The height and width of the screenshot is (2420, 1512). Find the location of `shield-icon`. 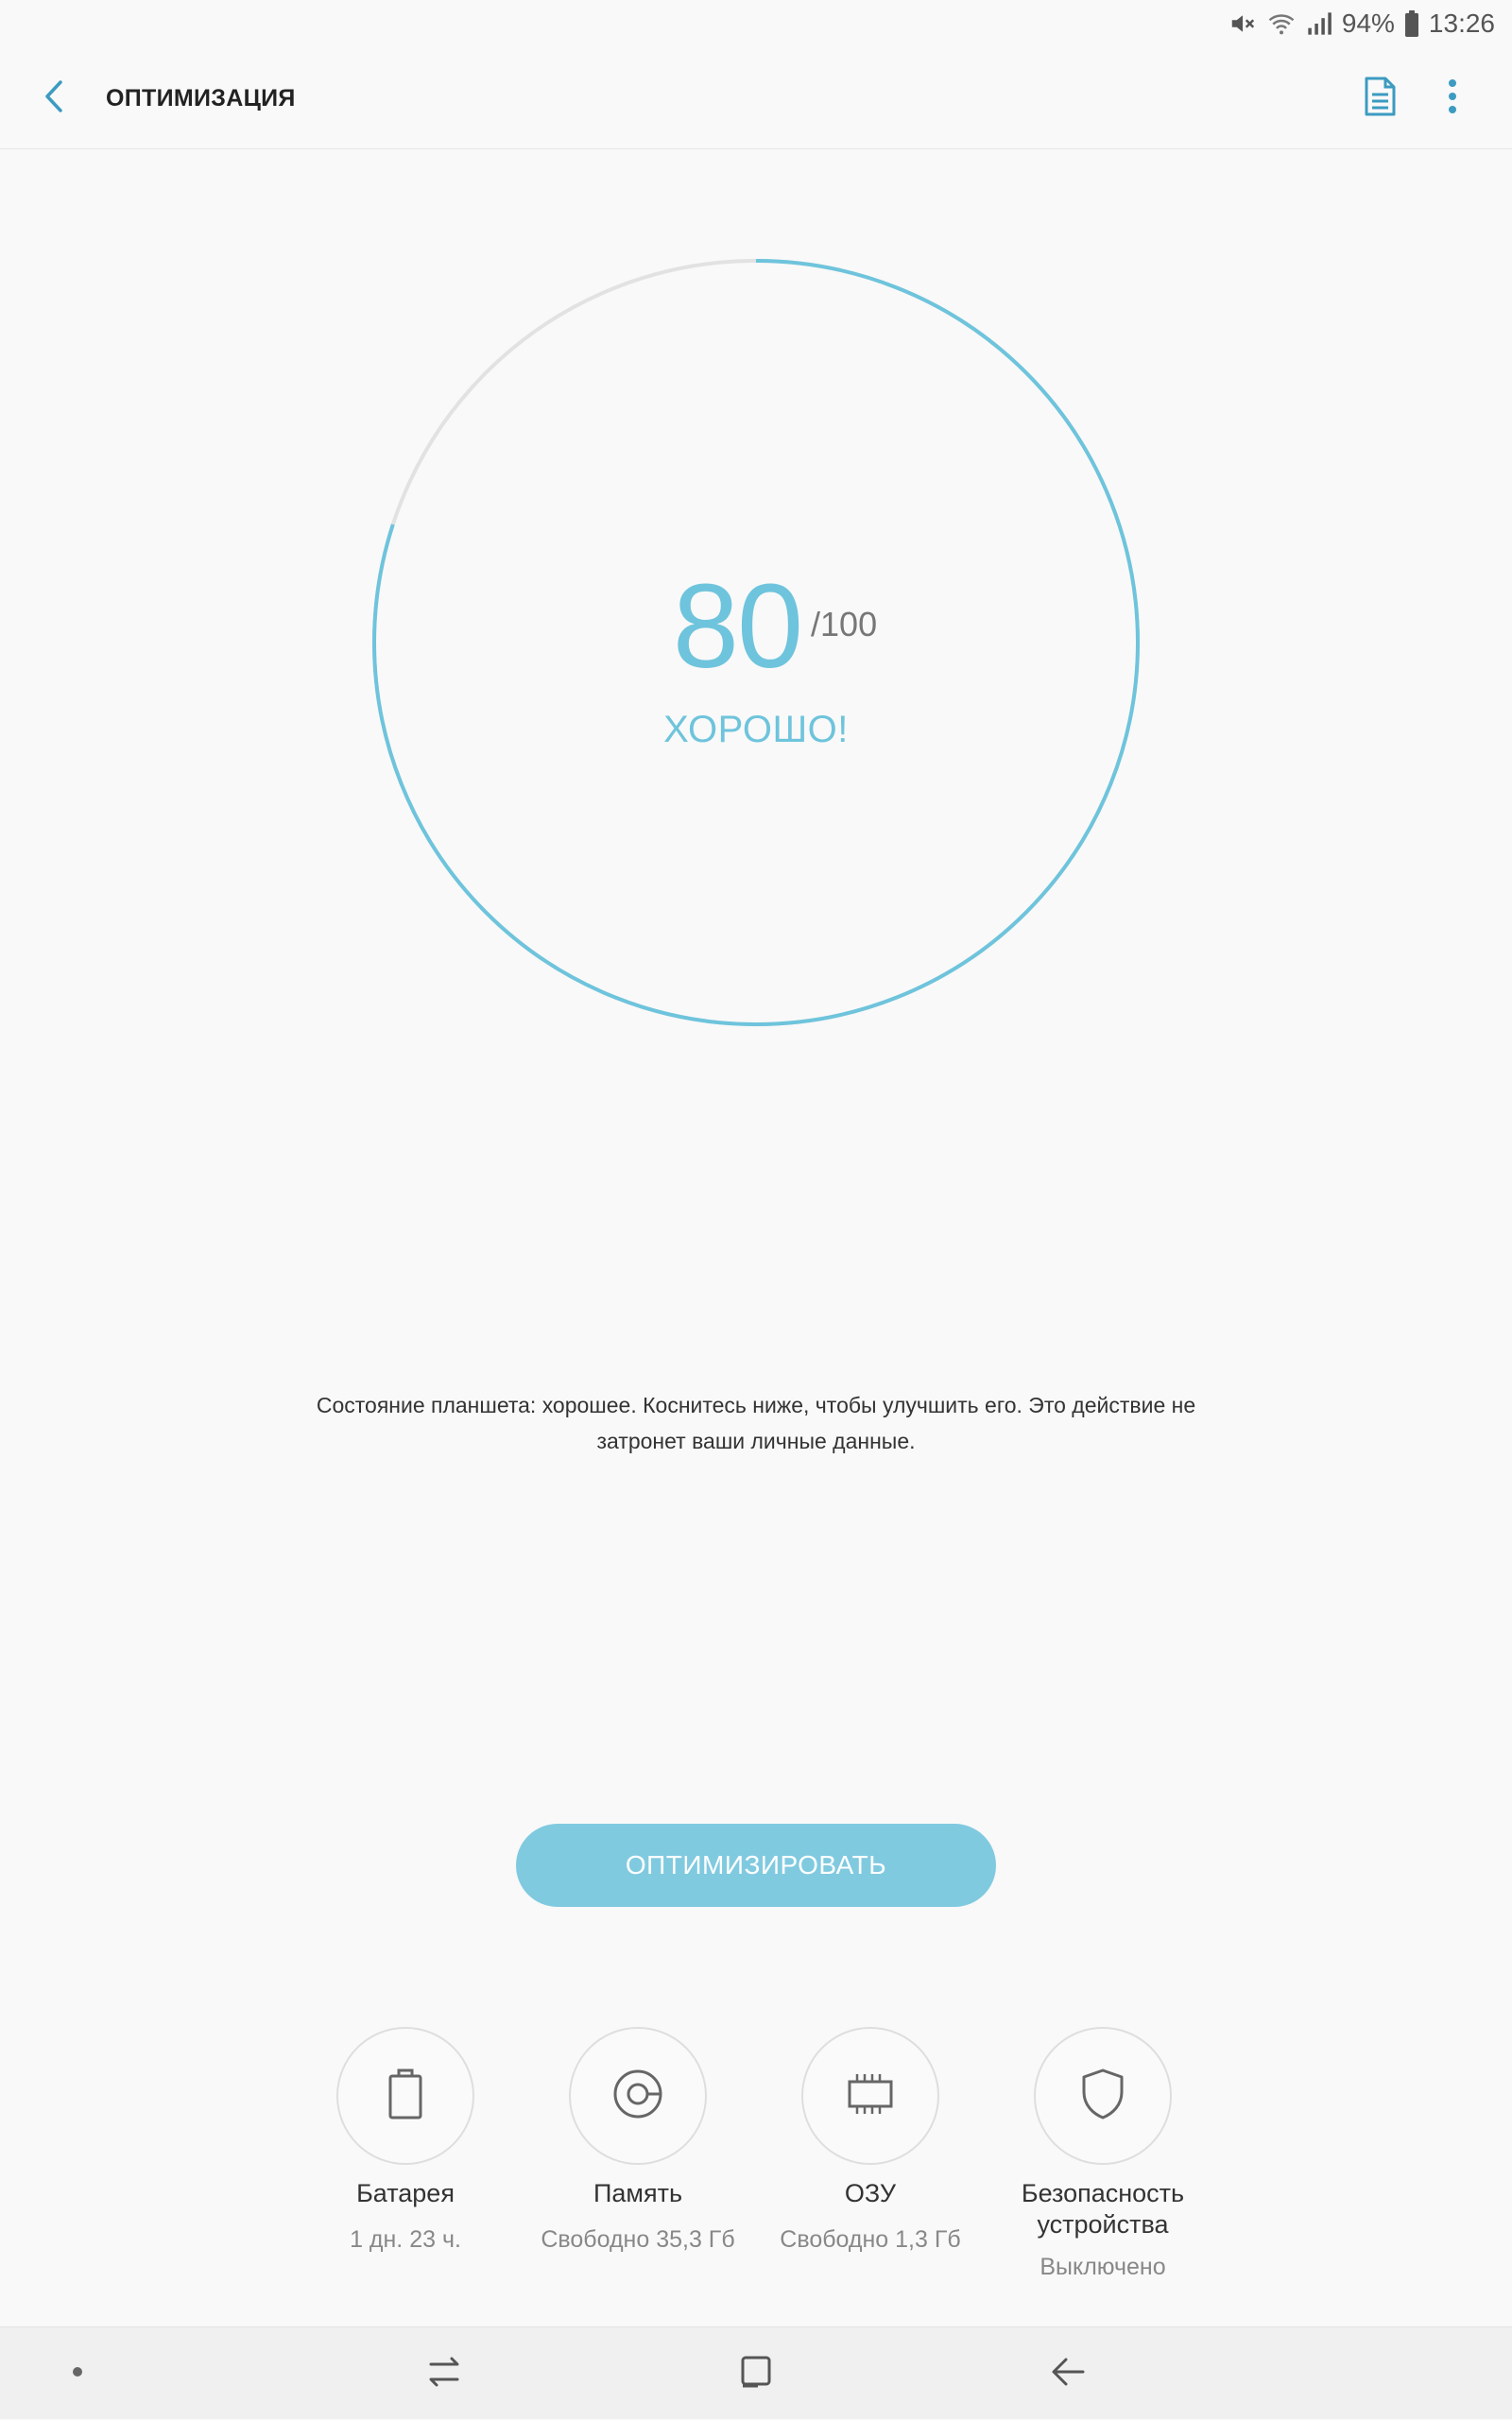

shield-icon is located at coordinates (1102, 2096).